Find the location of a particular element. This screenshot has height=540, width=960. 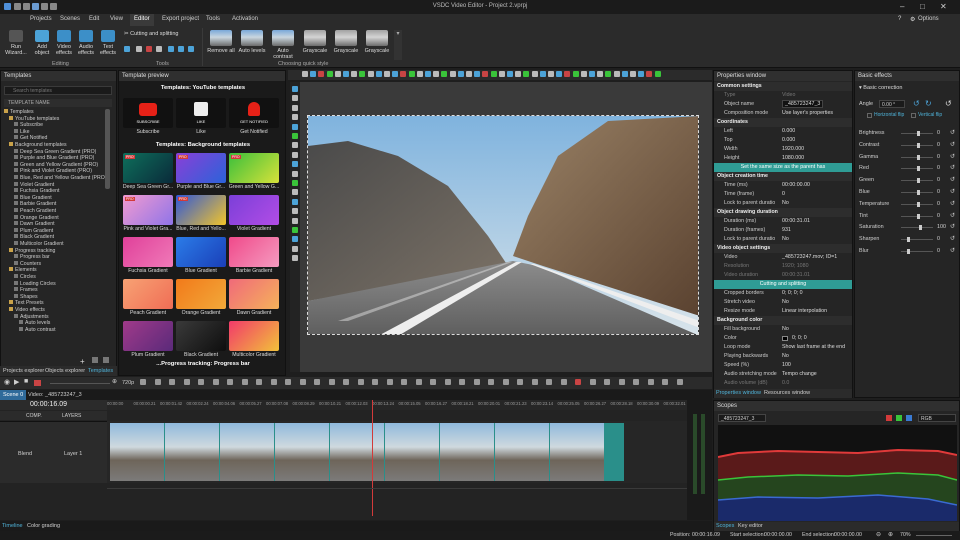

menu-activation: Activation is located at coordinates (245, 19).